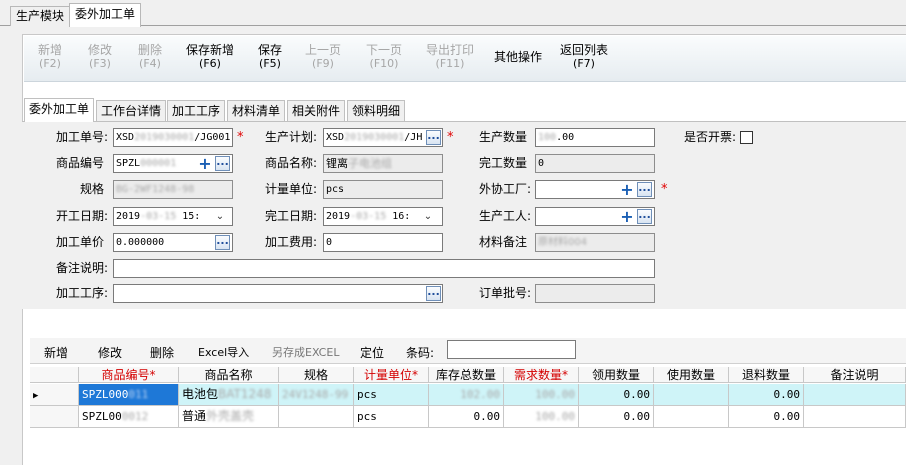 The image size is (906, 465). What do you see at coordinates (150, 57) in the screenshot?
I see `delete-button: 删除 (F4)` at bounding box center [150, 57].